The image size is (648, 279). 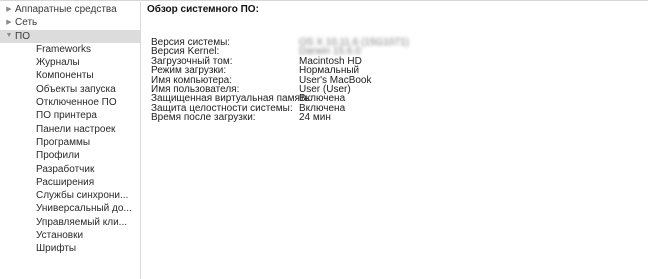 What do you see at coordinates (203, 9) in the screenshot?
I see `section-heading: Обзор системного ПО:` at bounding box center [203, 9].